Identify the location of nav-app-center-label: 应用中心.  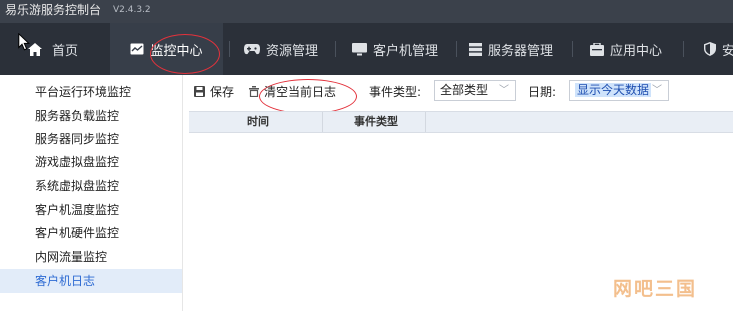
(636, 51).